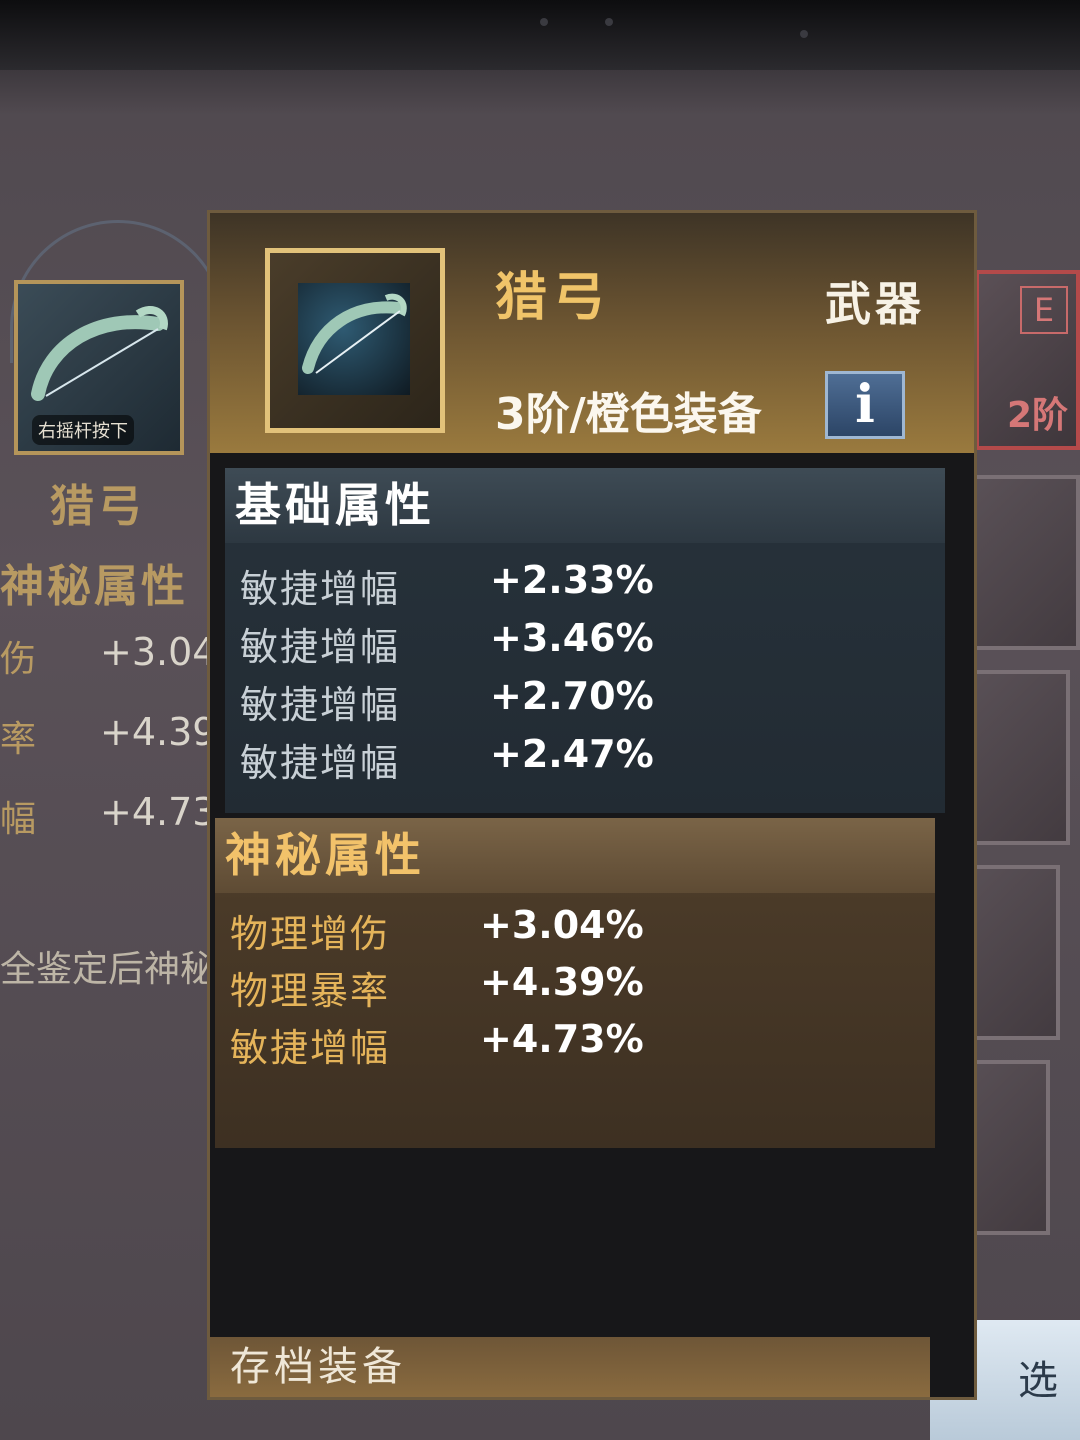 The width and height of the screenshot is (1080, 1440). What do you see at coordinates (108, 969) in the screenshot?
I see `identify-note: 全鉴定后神秘` at bounding box center [108, 969].